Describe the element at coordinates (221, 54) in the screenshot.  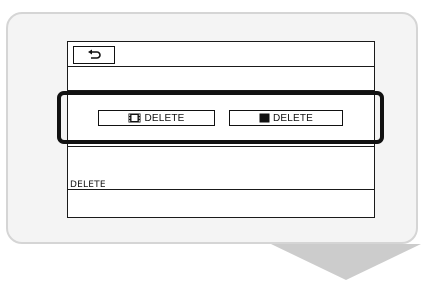
I see `screen-top-bar` at that location.